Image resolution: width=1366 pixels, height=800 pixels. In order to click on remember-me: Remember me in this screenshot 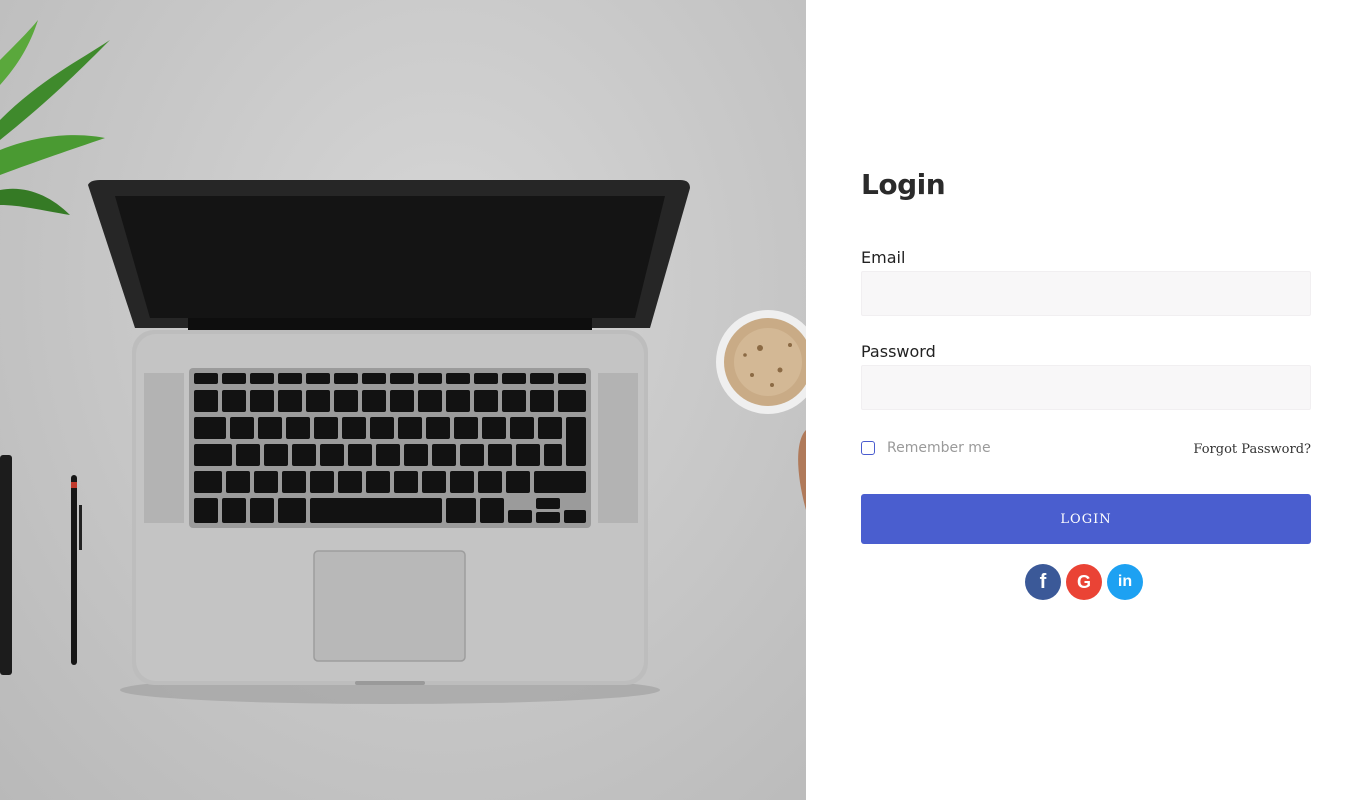, I will do `click(926, 448)`.